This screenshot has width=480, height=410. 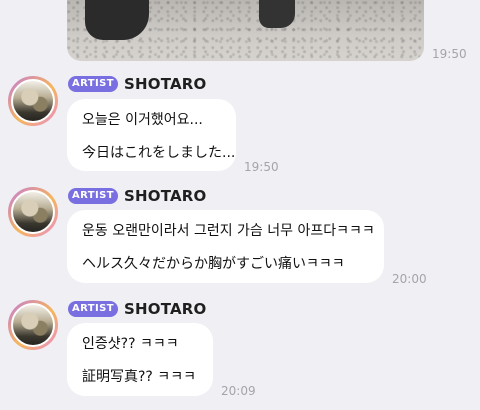 What do you see at coordinates (139, 377) in the screenshot?
I see `message-text-japanese: 証明写真?? ㅋㅋㅋ` at bounding box center [139, 377].